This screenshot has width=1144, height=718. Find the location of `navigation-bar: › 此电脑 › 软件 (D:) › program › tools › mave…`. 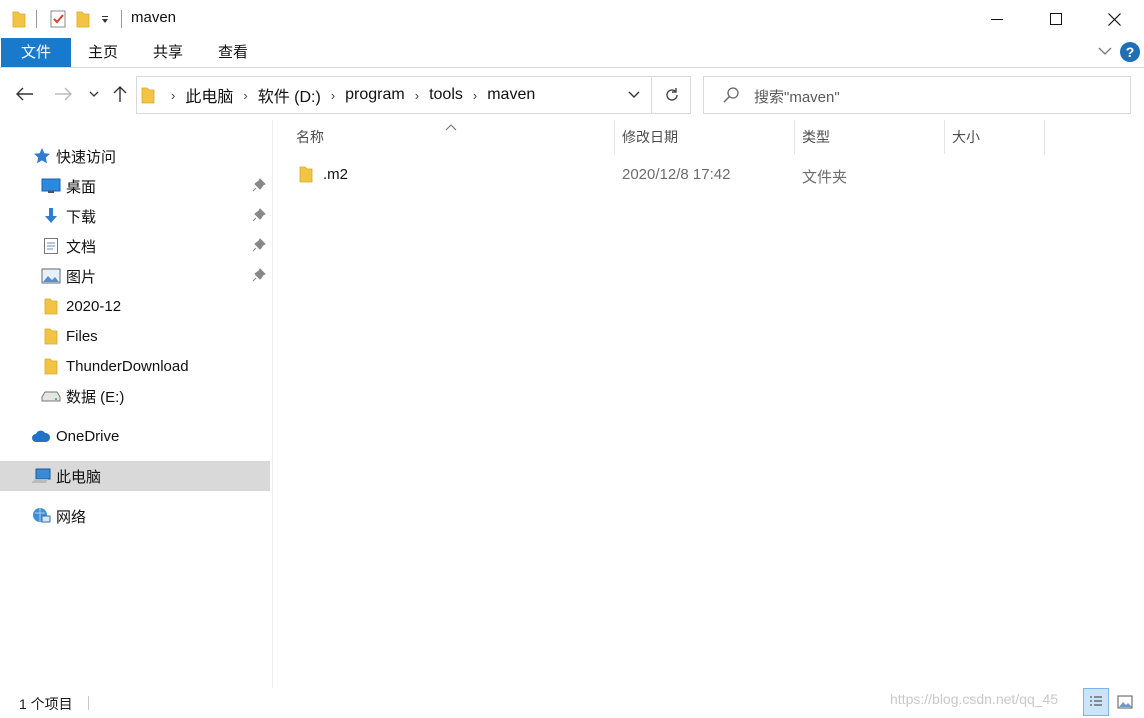

navigation-bar: › 此电脑 › 软件 (D:) › program › tools › mave… is located at coordinates (572, 94).